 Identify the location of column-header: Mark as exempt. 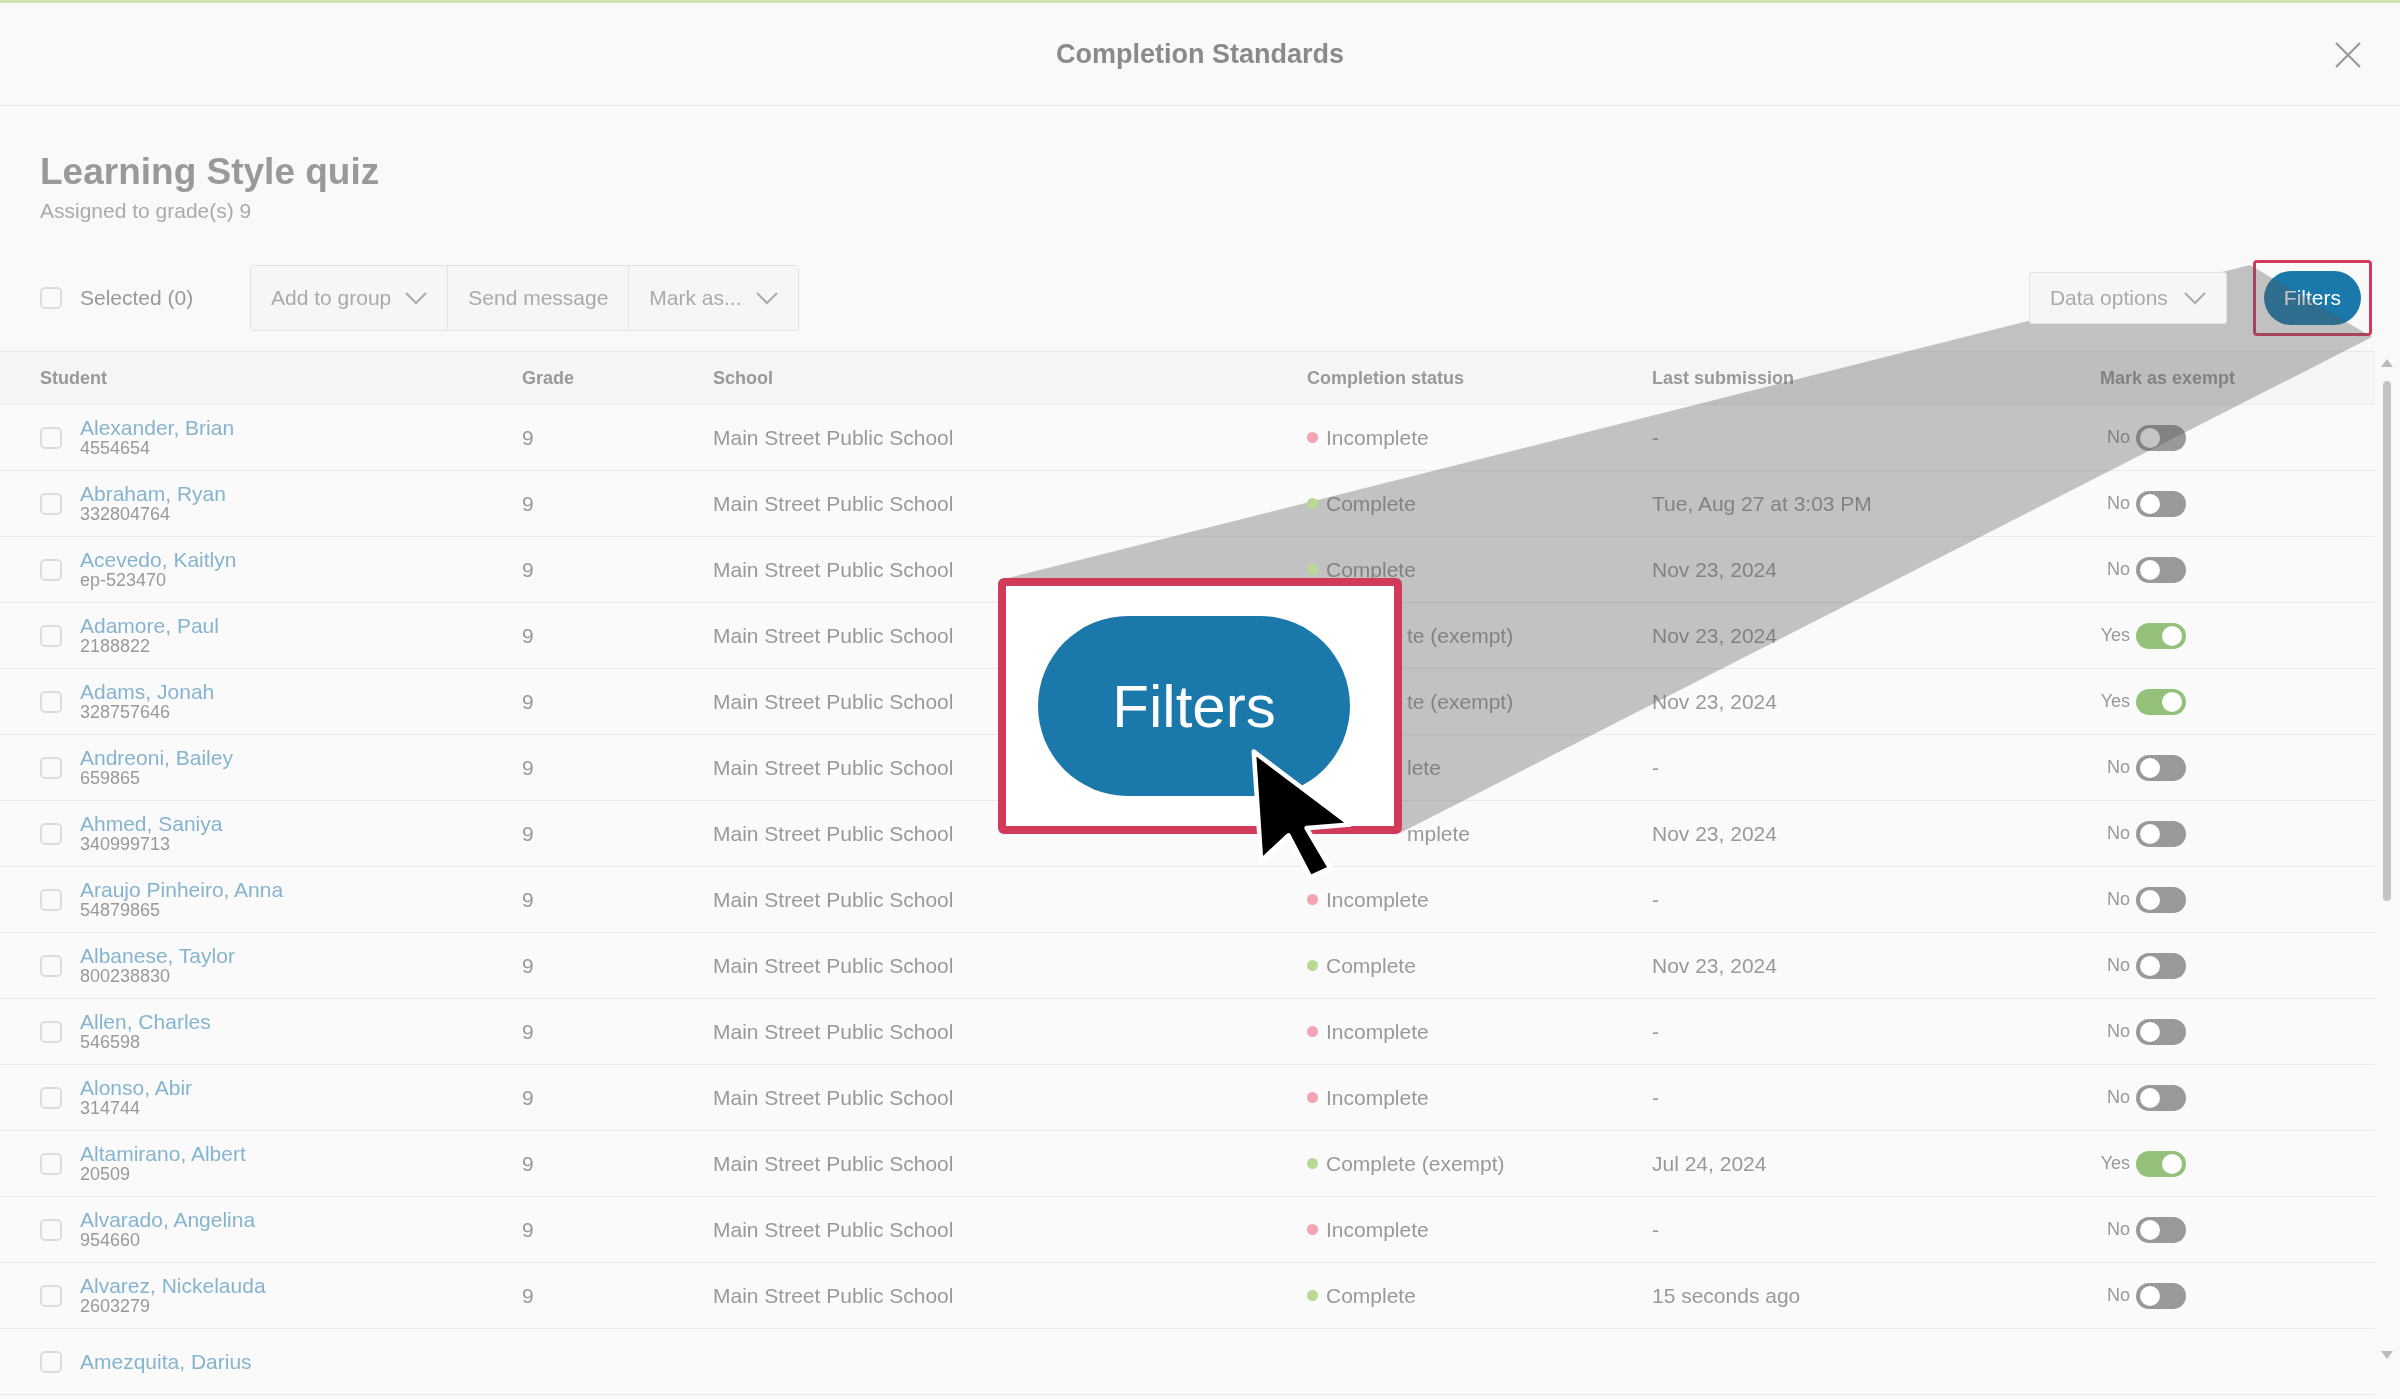
(2237, 378).